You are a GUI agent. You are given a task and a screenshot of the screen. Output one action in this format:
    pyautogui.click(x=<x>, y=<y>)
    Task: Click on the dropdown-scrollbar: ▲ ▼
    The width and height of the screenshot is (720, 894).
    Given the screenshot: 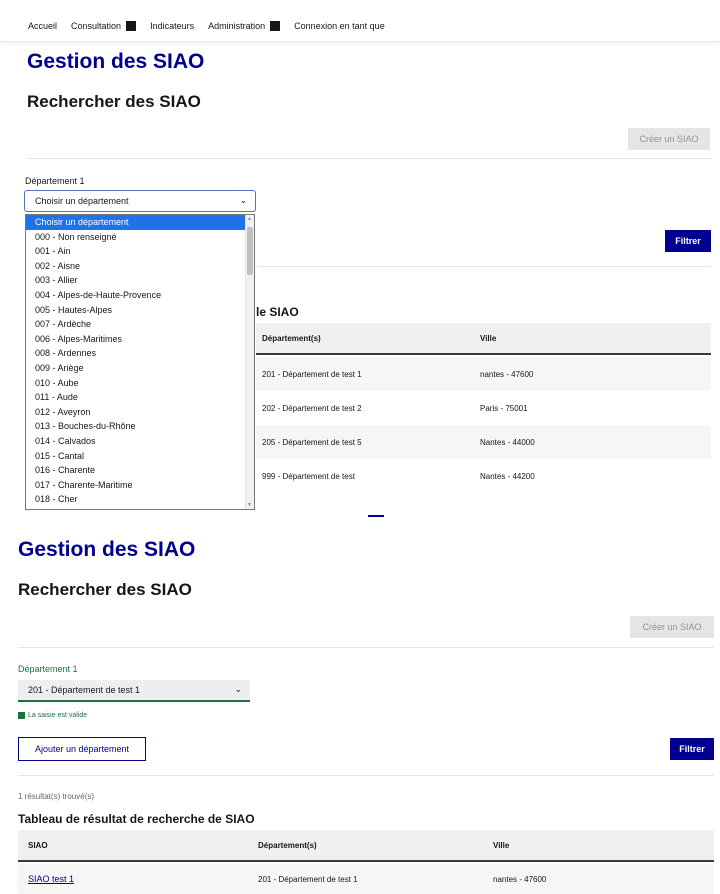 What is the action you would take?
    pyautogui.click(x=249, y=362)
    